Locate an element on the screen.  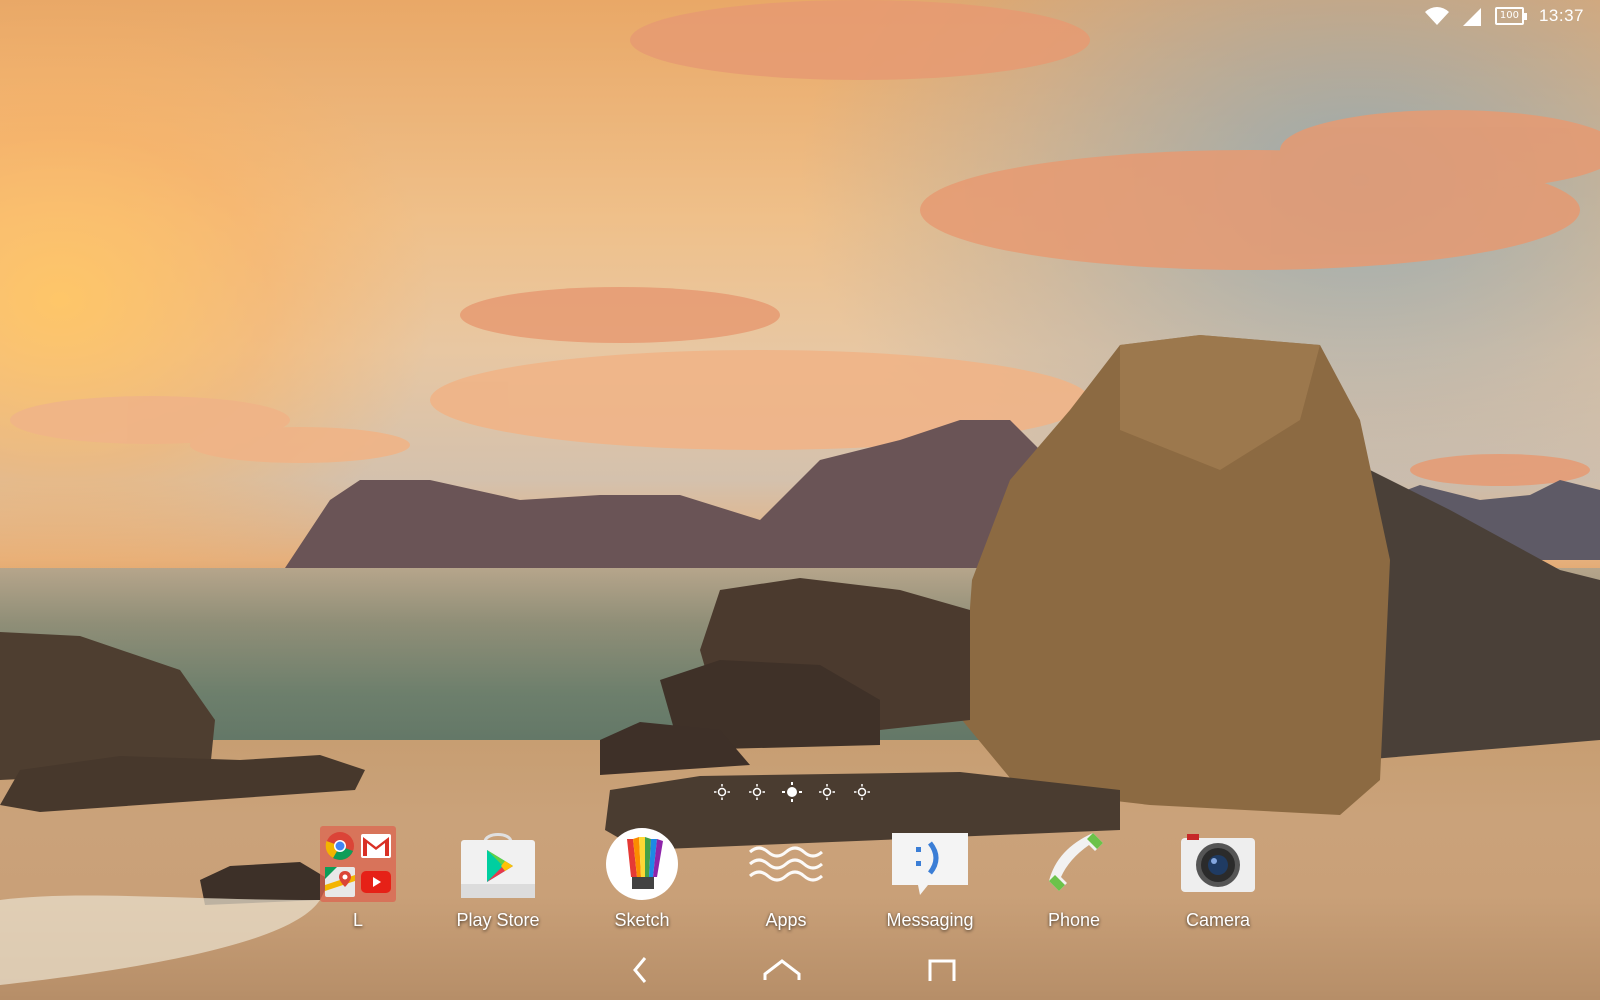
dock-item-play-store: Play Store is located at coordinates (498, 877).